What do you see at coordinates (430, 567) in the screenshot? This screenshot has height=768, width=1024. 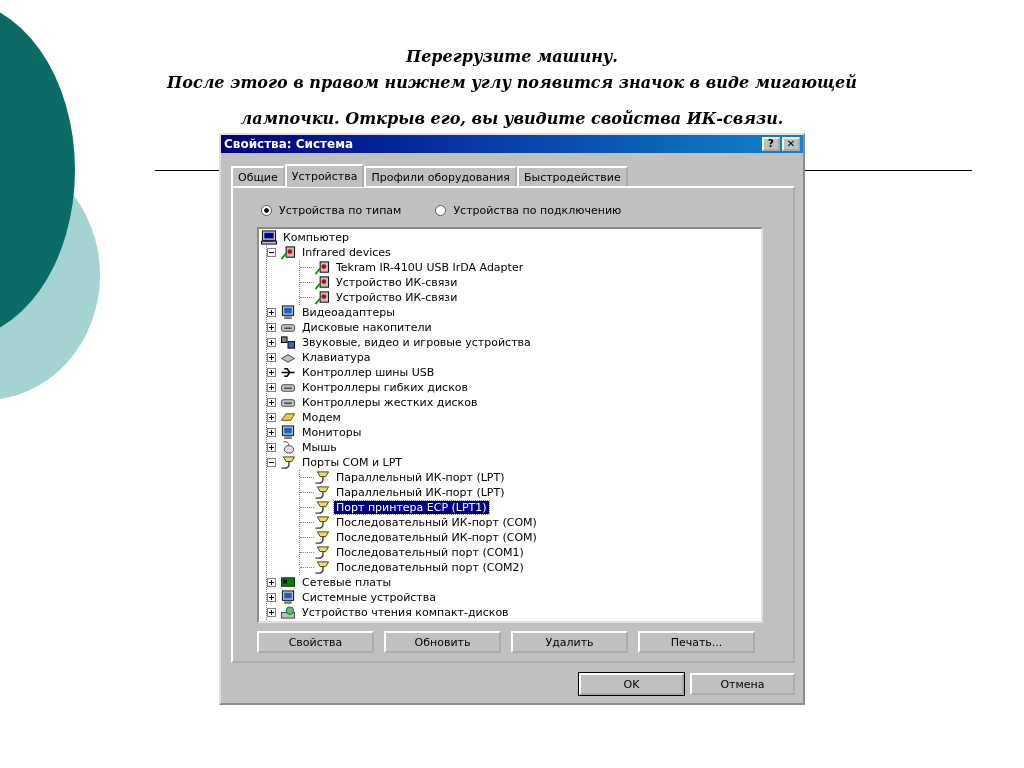 I see `tree-item: Последовательный порт (COM2)` at bounding box center [430, 567].